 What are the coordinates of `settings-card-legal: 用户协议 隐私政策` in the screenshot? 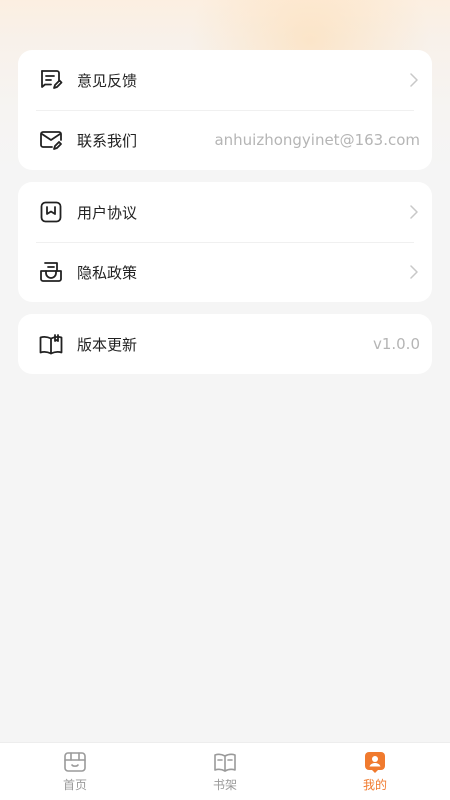 It's located at (225, 242).